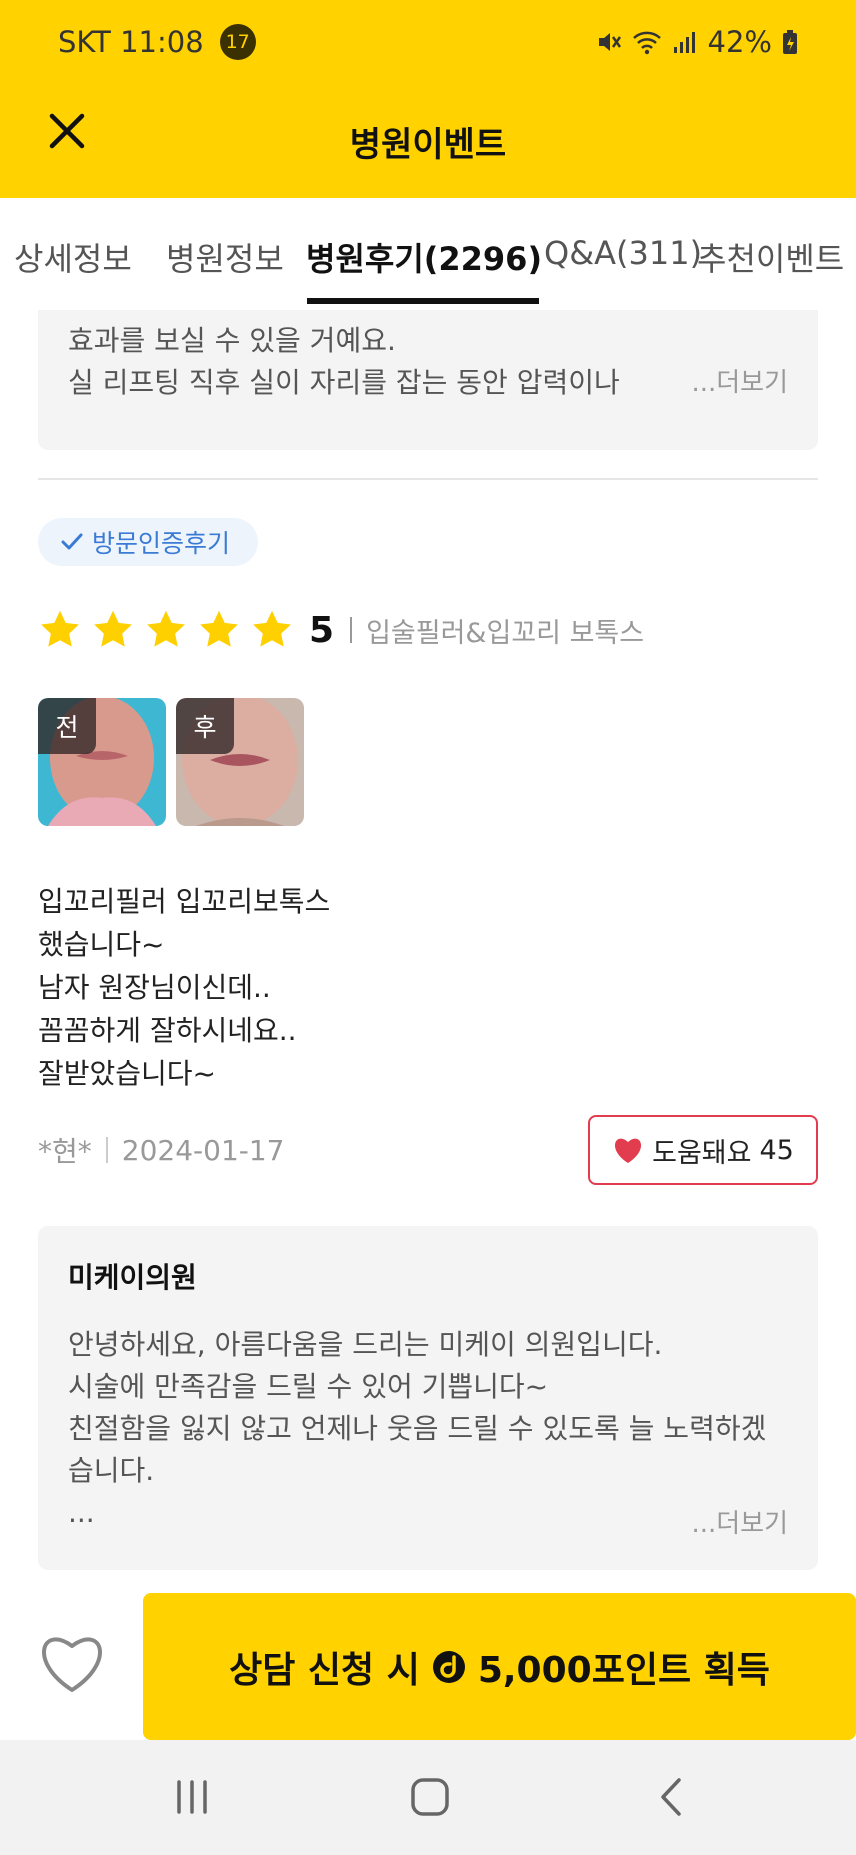 The width and height of the screenshot is (856, 1855). I want to click on consult-request-button: 상담 신청 시 5,000포인트 획득, so click(499, 1666).